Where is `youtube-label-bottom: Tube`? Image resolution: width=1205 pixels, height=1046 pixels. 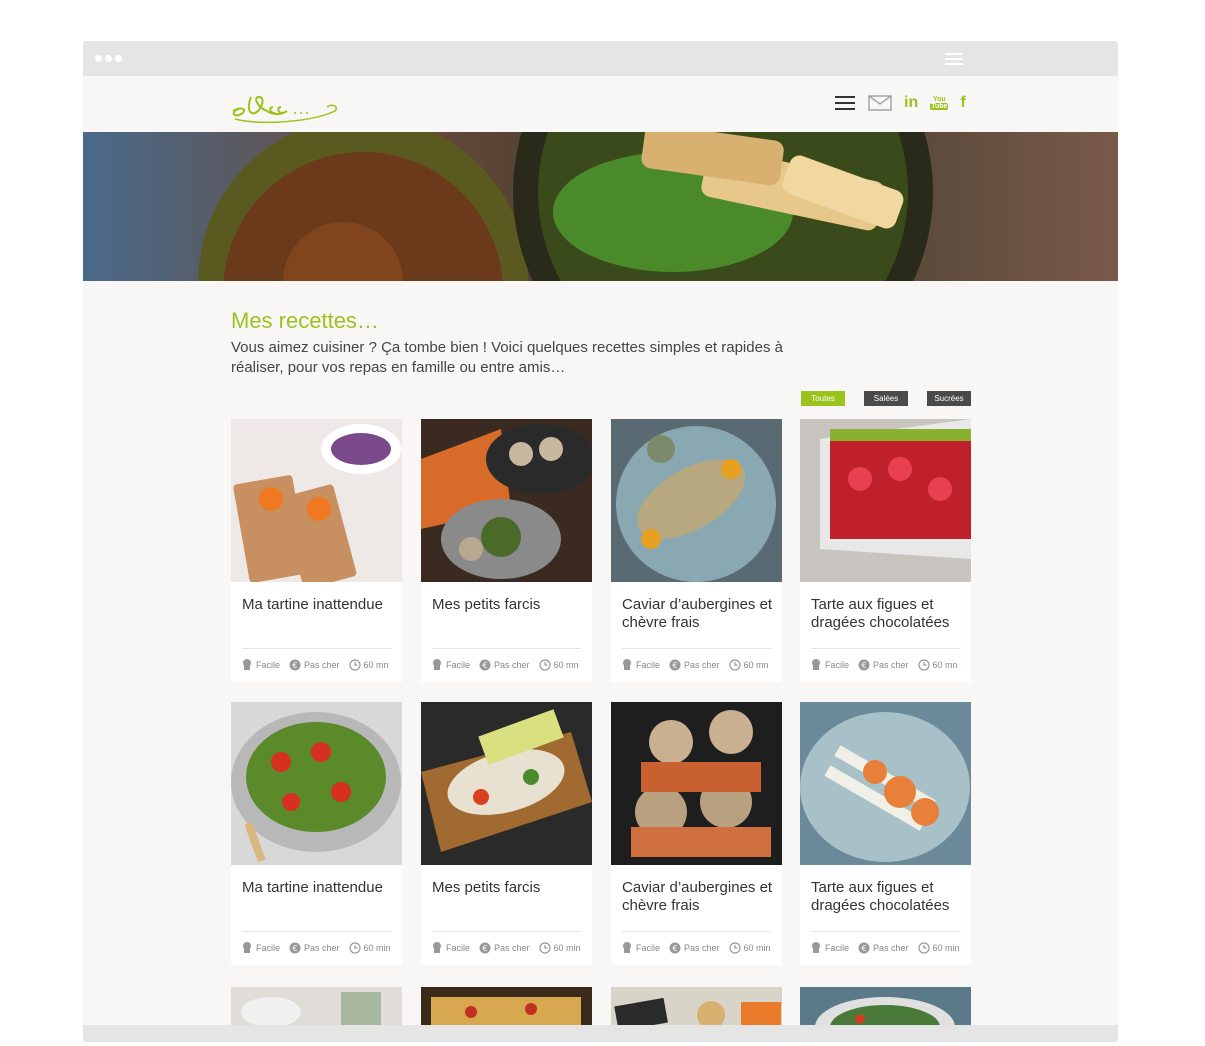 youtube-label-bottom: Tube is located at coordinates (939, 106).